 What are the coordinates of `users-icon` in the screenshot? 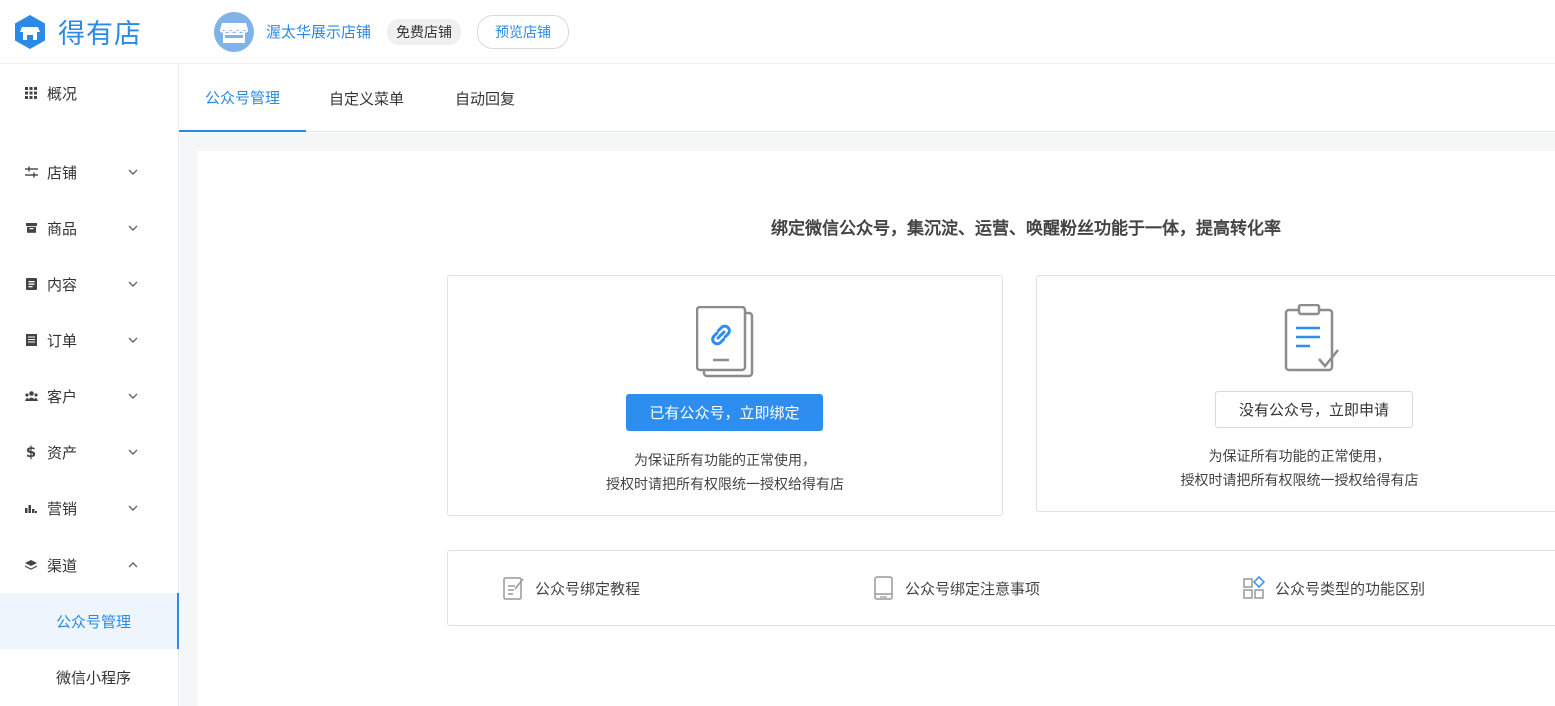 It's located at (31, 396).